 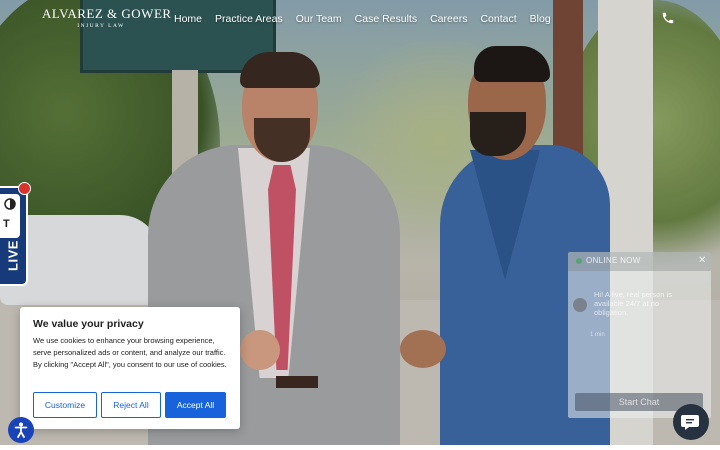 I want to click on logo-tagline: INJURY LAW, so click(x=101, y=26).